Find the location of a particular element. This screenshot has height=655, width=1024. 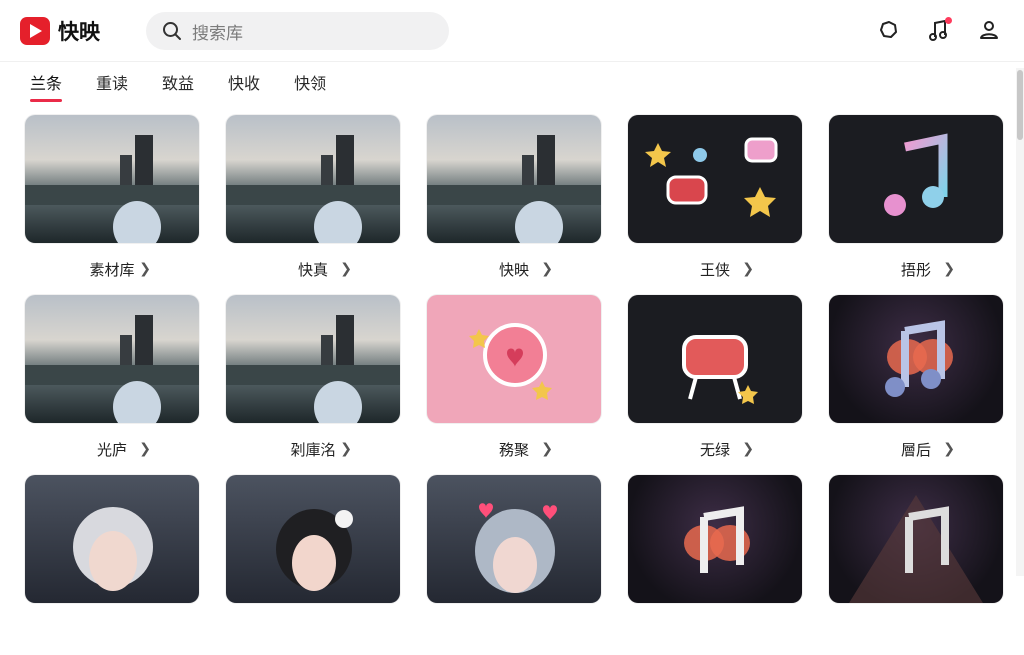

music-button is located at coordinates (939, 30).